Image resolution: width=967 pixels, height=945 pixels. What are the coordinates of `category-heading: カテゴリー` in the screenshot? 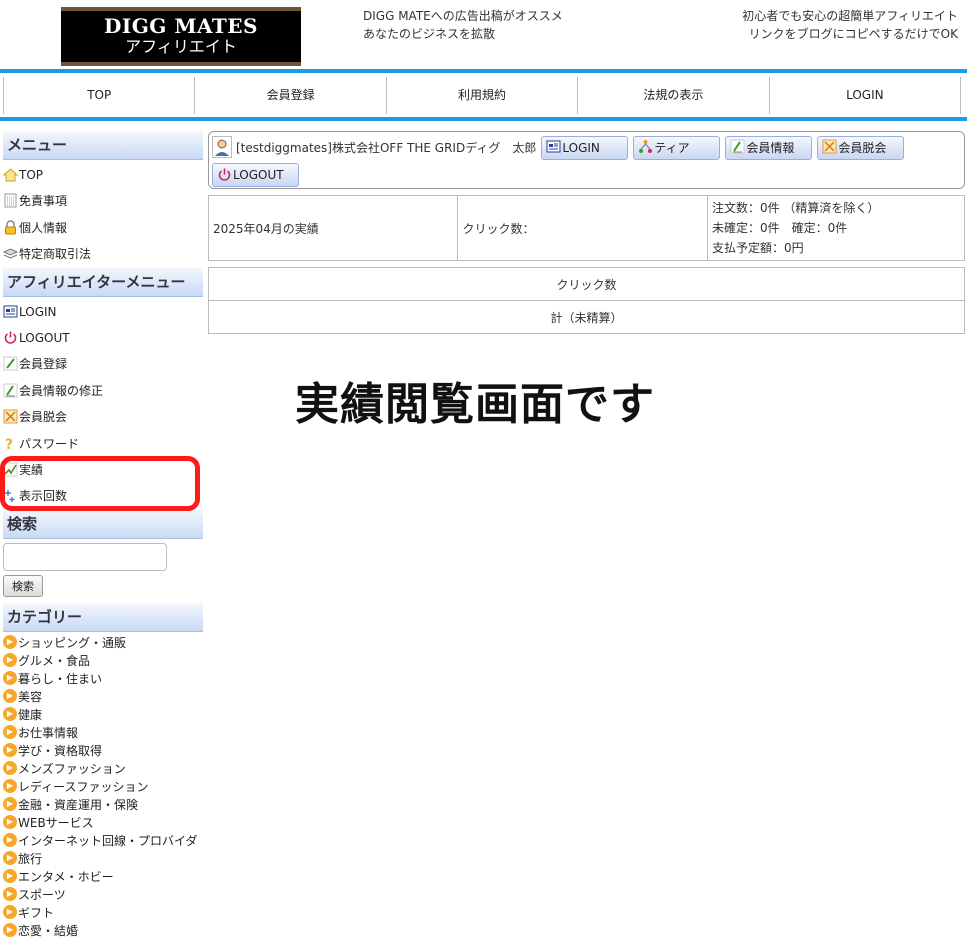 It's located at (103, 617).